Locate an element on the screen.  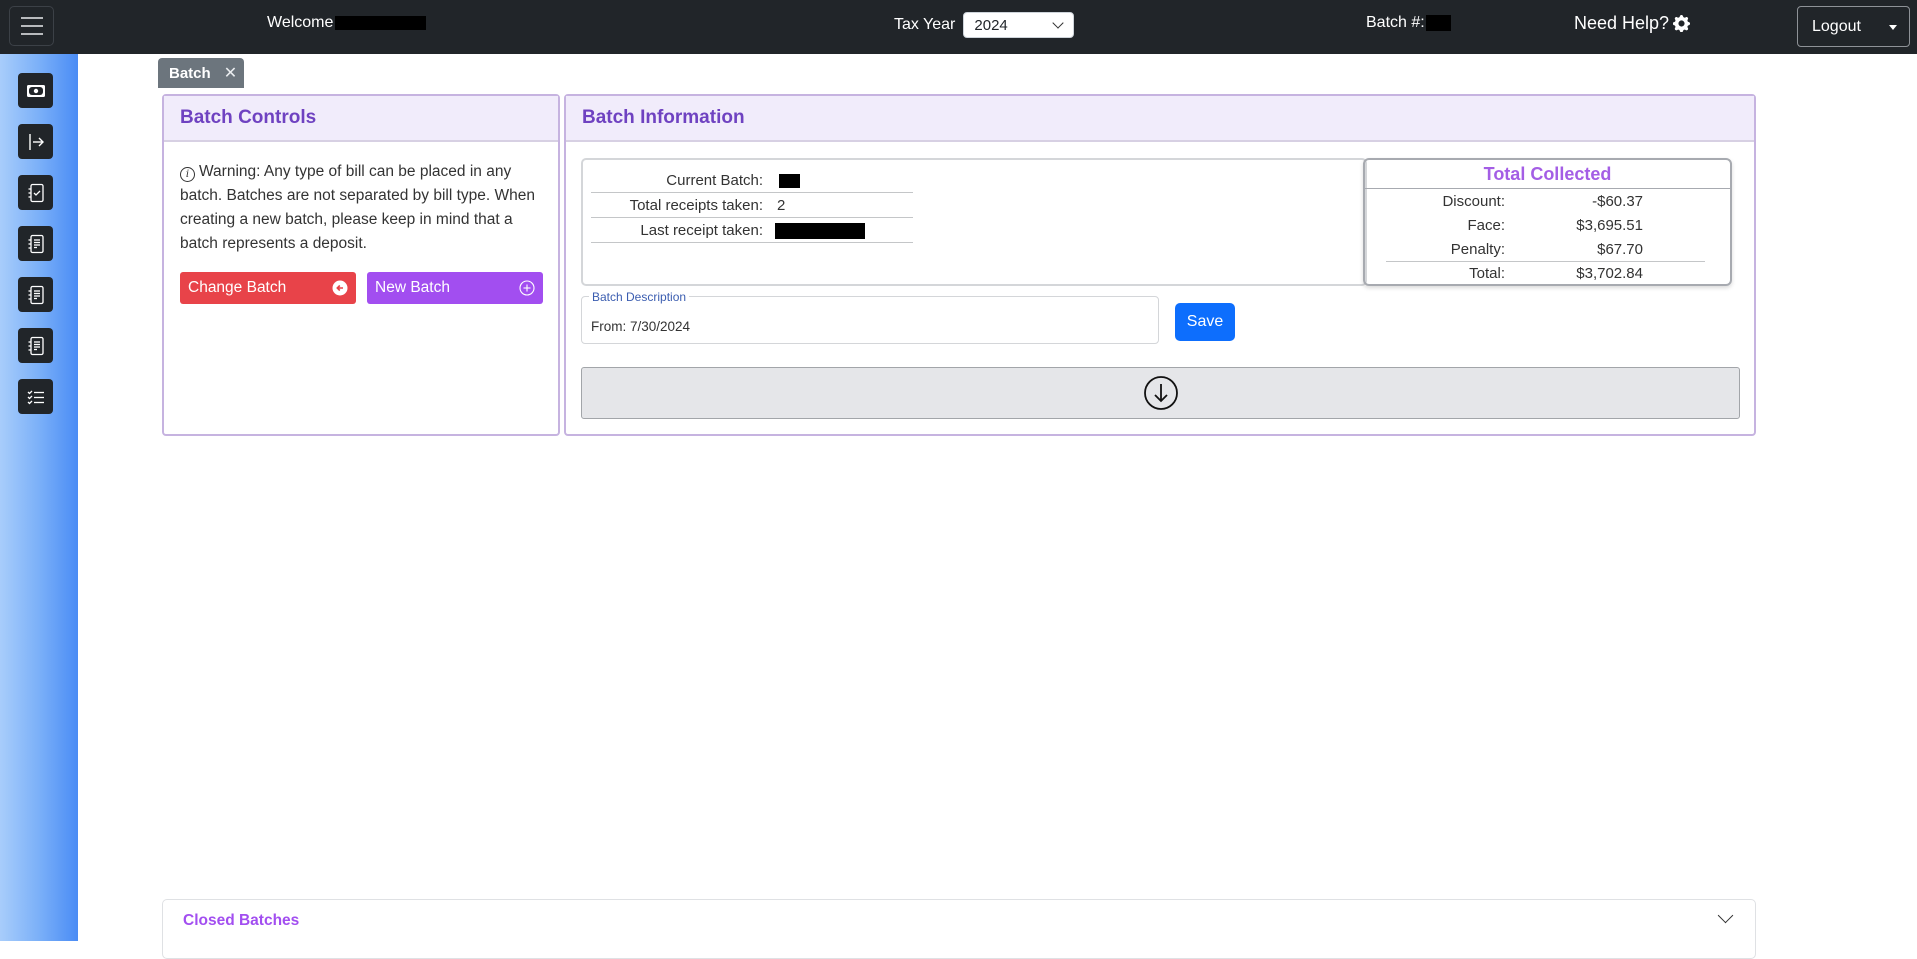
sidebar-item-list is located at coordinates (35, 396).